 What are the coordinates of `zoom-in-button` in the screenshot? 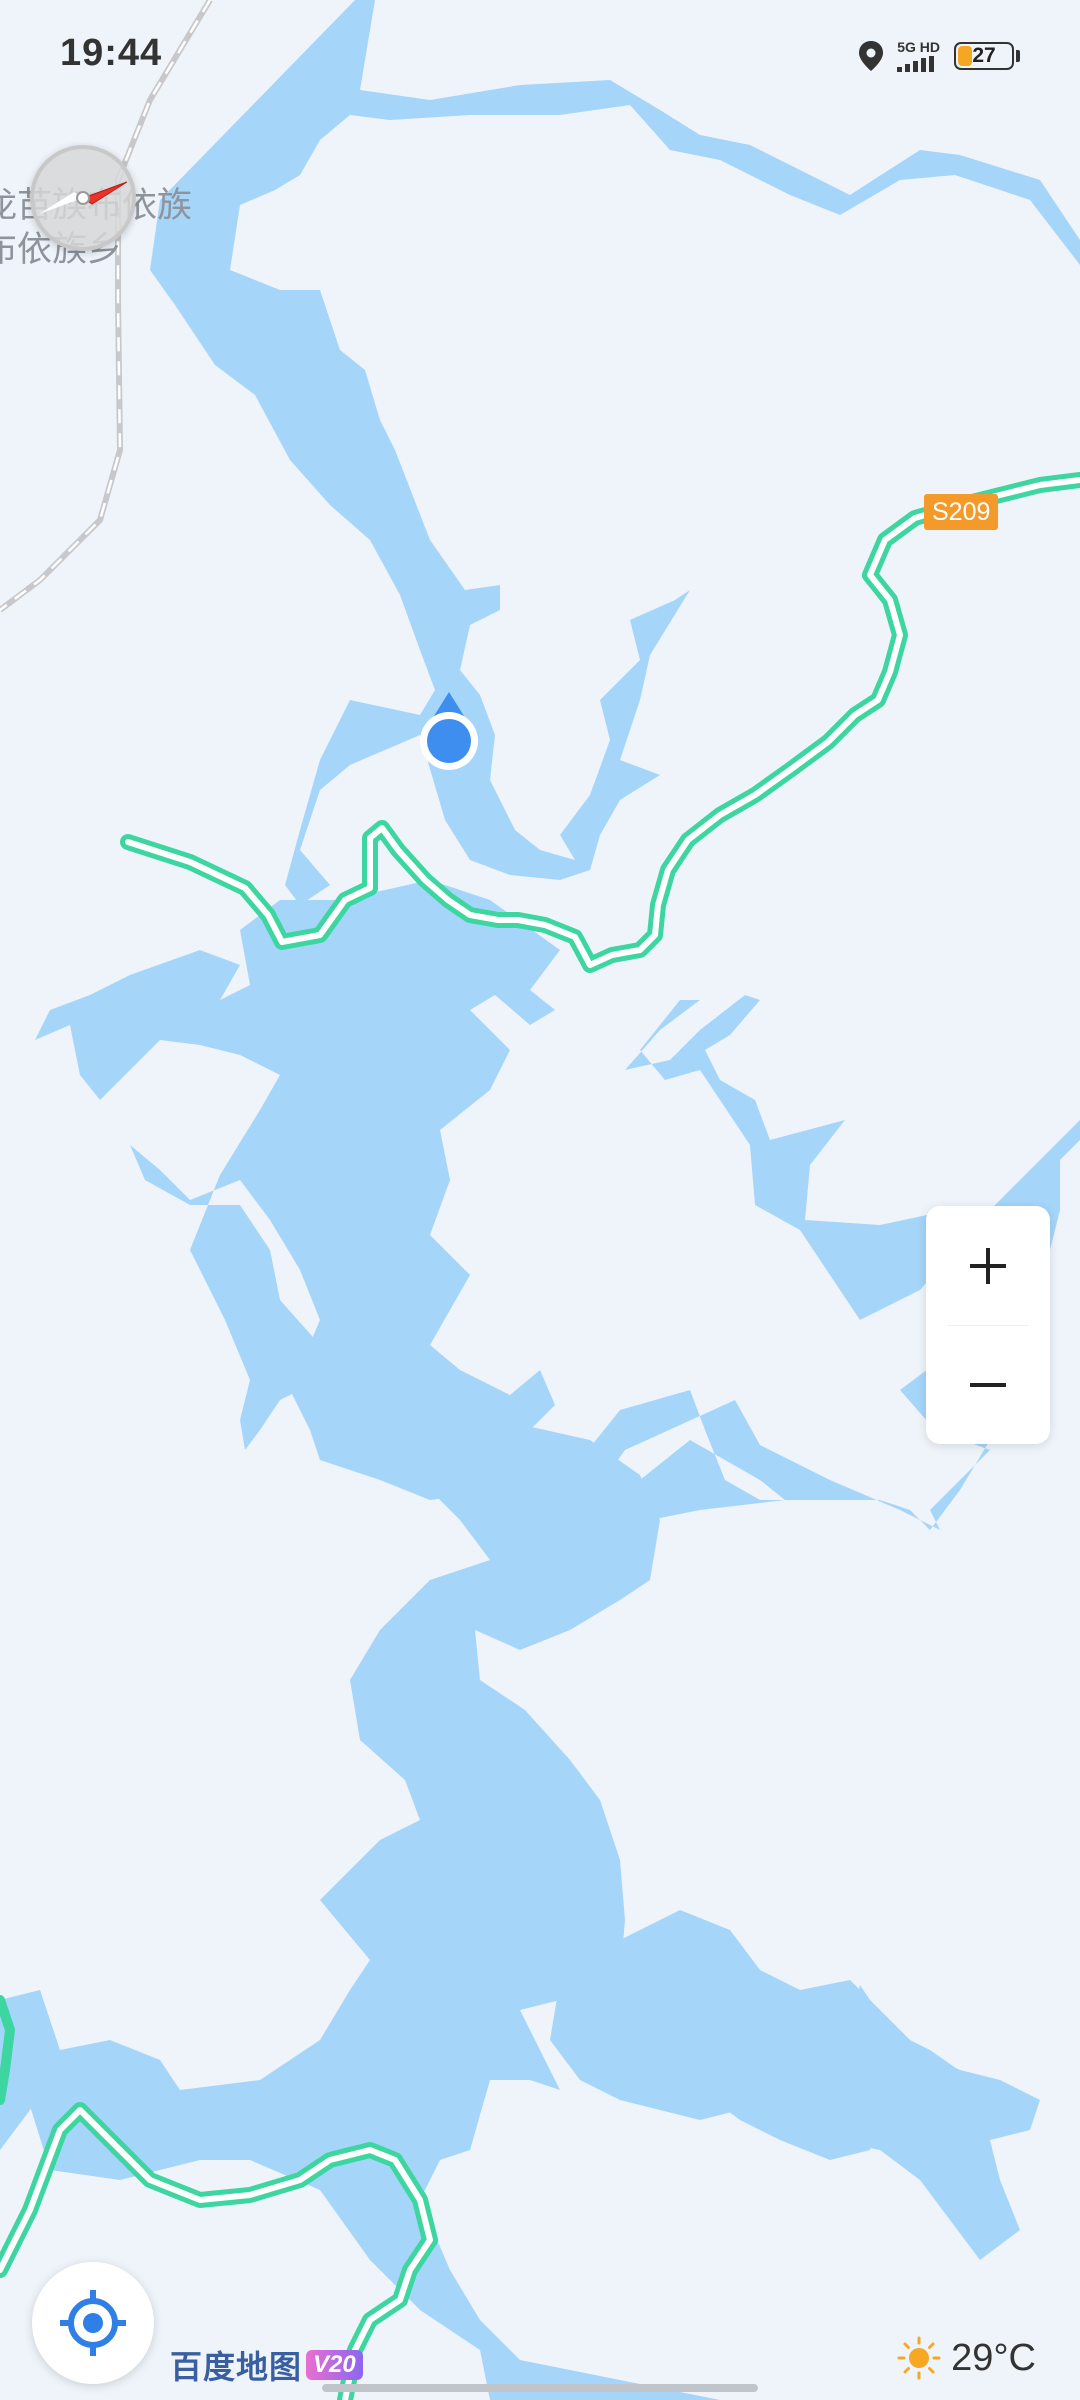 It's located at (988, 1265).